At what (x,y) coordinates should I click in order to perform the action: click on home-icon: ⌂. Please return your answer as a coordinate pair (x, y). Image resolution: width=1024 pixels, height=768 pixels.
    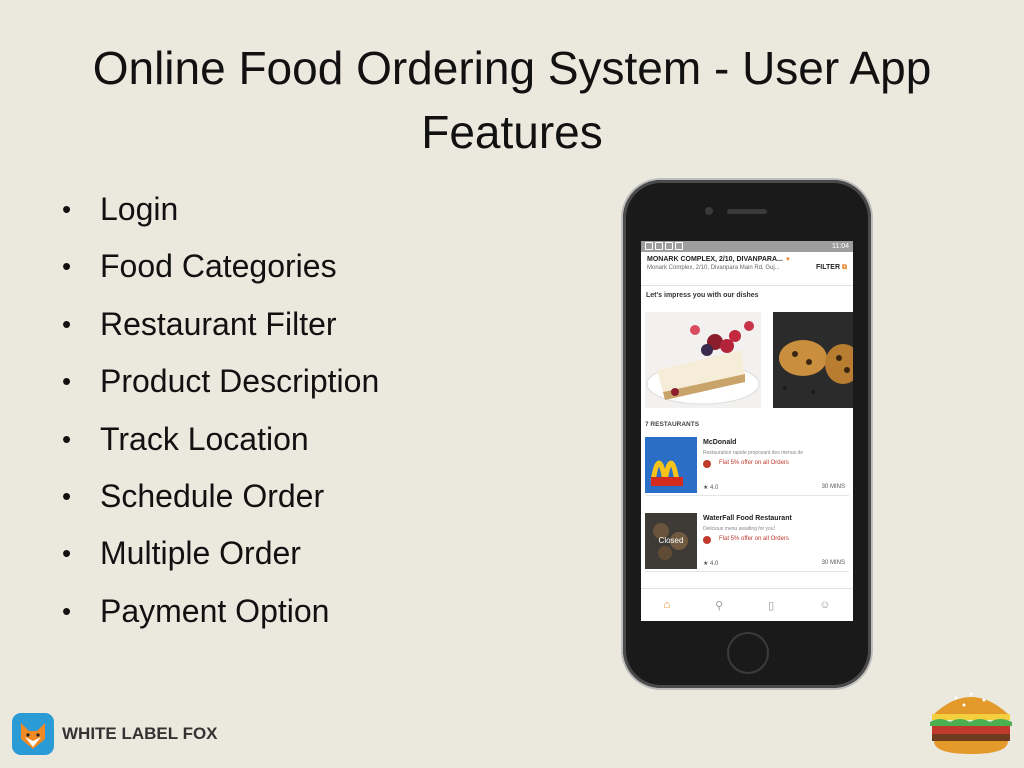
    Looking at the image, I should click on (666, 605).